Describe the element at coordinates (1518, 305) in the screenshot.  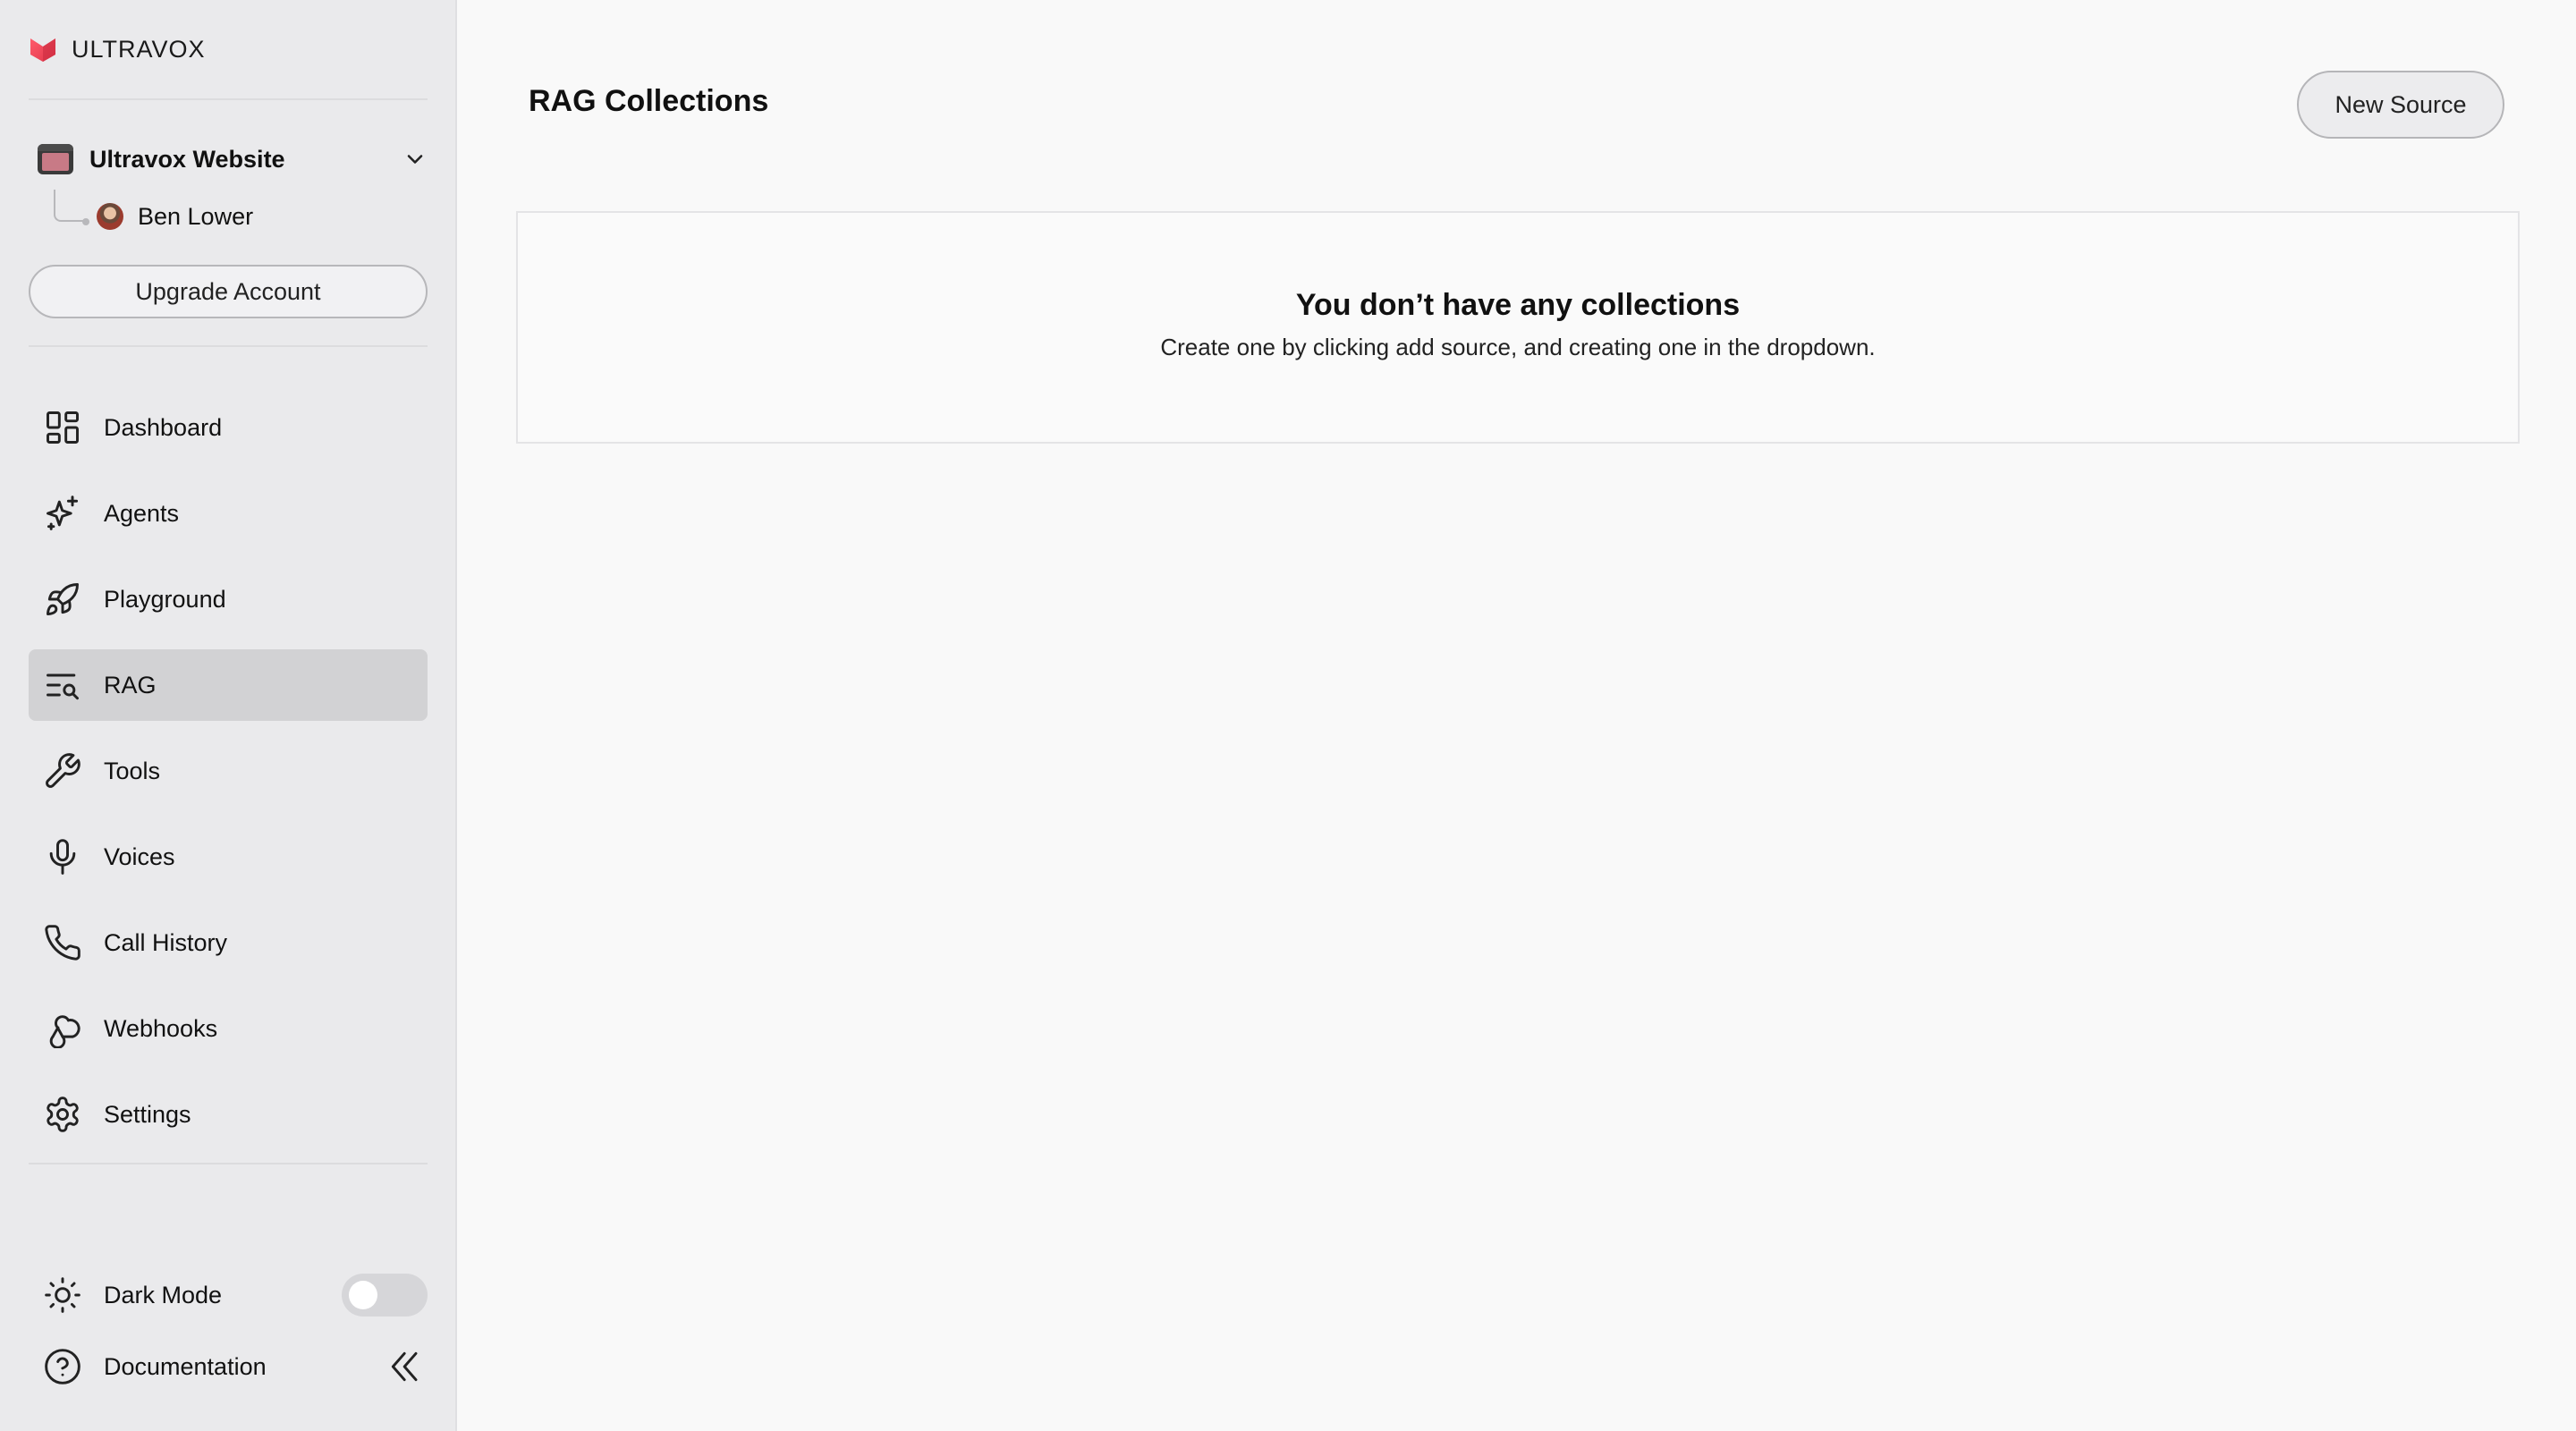
I see `empty-state-title: You don’t have any collections` at that location.